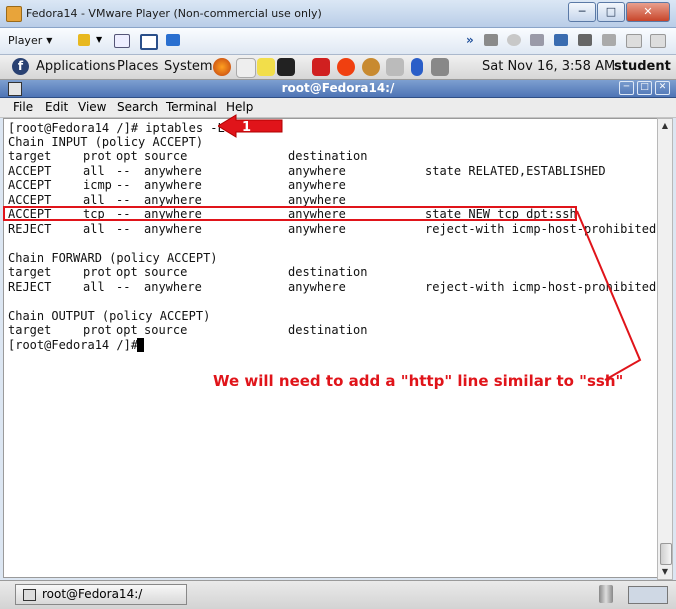  I want to click on callout-connector, so click(609, 295).